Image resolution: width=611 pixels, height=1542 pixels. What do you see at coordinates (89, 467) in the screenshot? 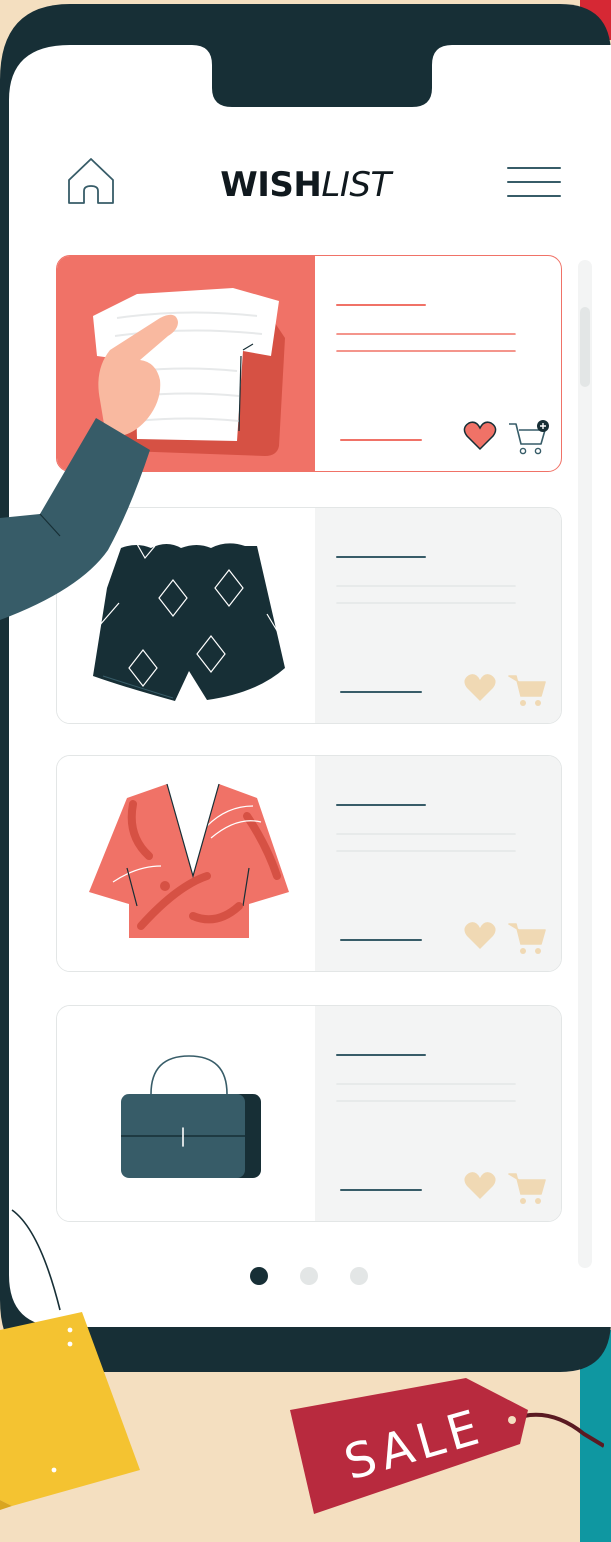
I see `pointing-hand-illustration` at bounding box center [89, 467].